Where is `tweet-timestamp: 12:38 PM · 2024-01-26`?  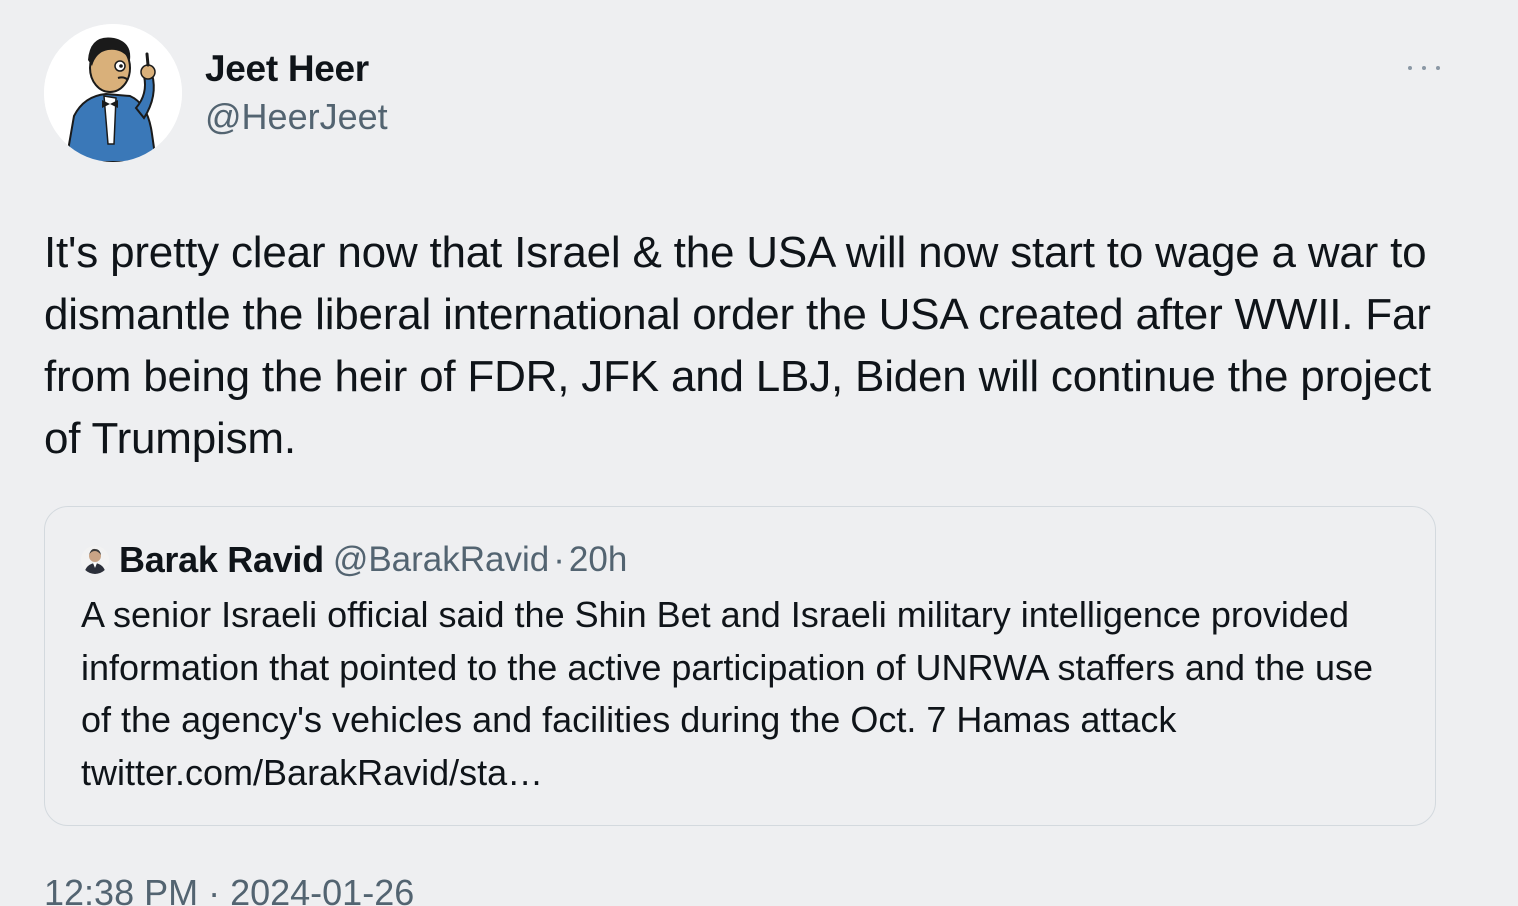 tweet-timestamp: 12:38 PM · 2024-01-26 is located at coordinates (229, 889).